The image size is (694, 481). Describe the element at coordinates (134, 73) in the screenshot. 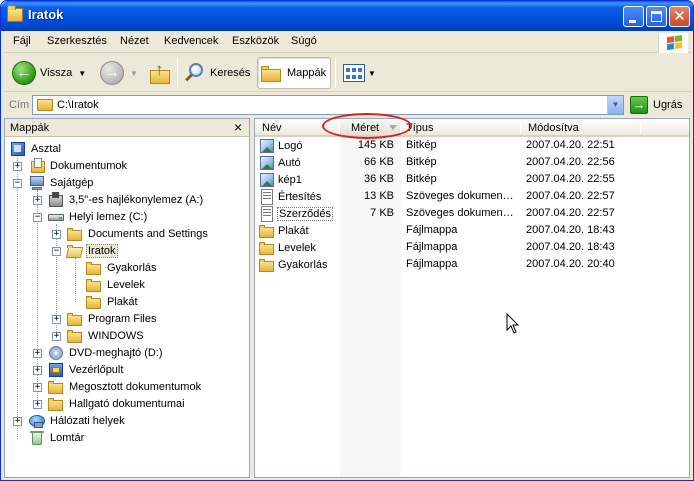

I see `forward-dropdown-icon: ▼` at that location.